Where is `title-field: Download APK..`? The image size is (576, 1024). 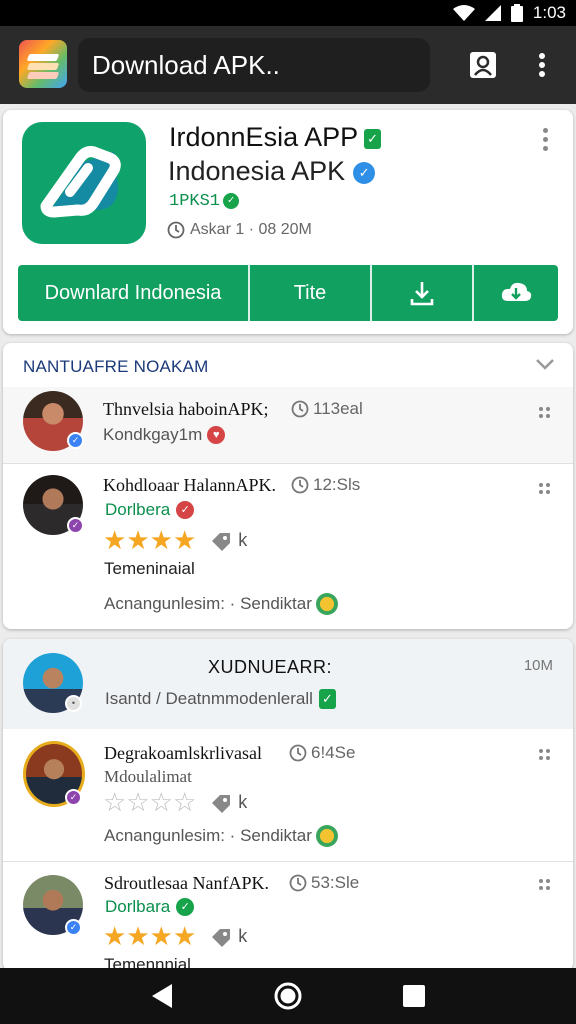
title-field: Download APK.. is located at coordinates (254, 65).